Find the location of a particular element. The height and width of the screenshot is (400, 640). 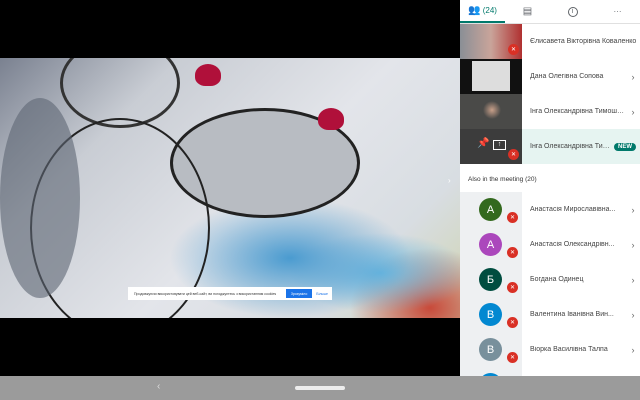

pinned-participant: 📌 ↑ ✕ Інга Олександрівна Тимошенко NEW is located at coordinates (550, 146).